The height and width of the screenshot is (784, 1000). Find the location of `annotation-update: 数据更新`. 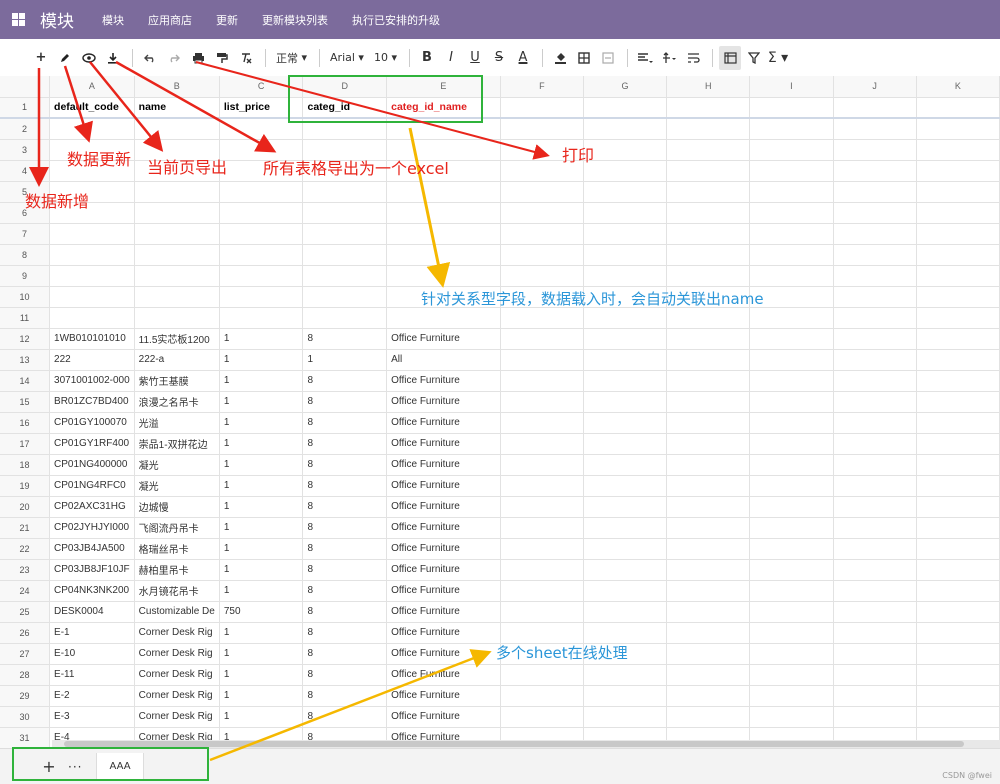

annotation-update: 数据更新 is located at coordinates (99, 159).